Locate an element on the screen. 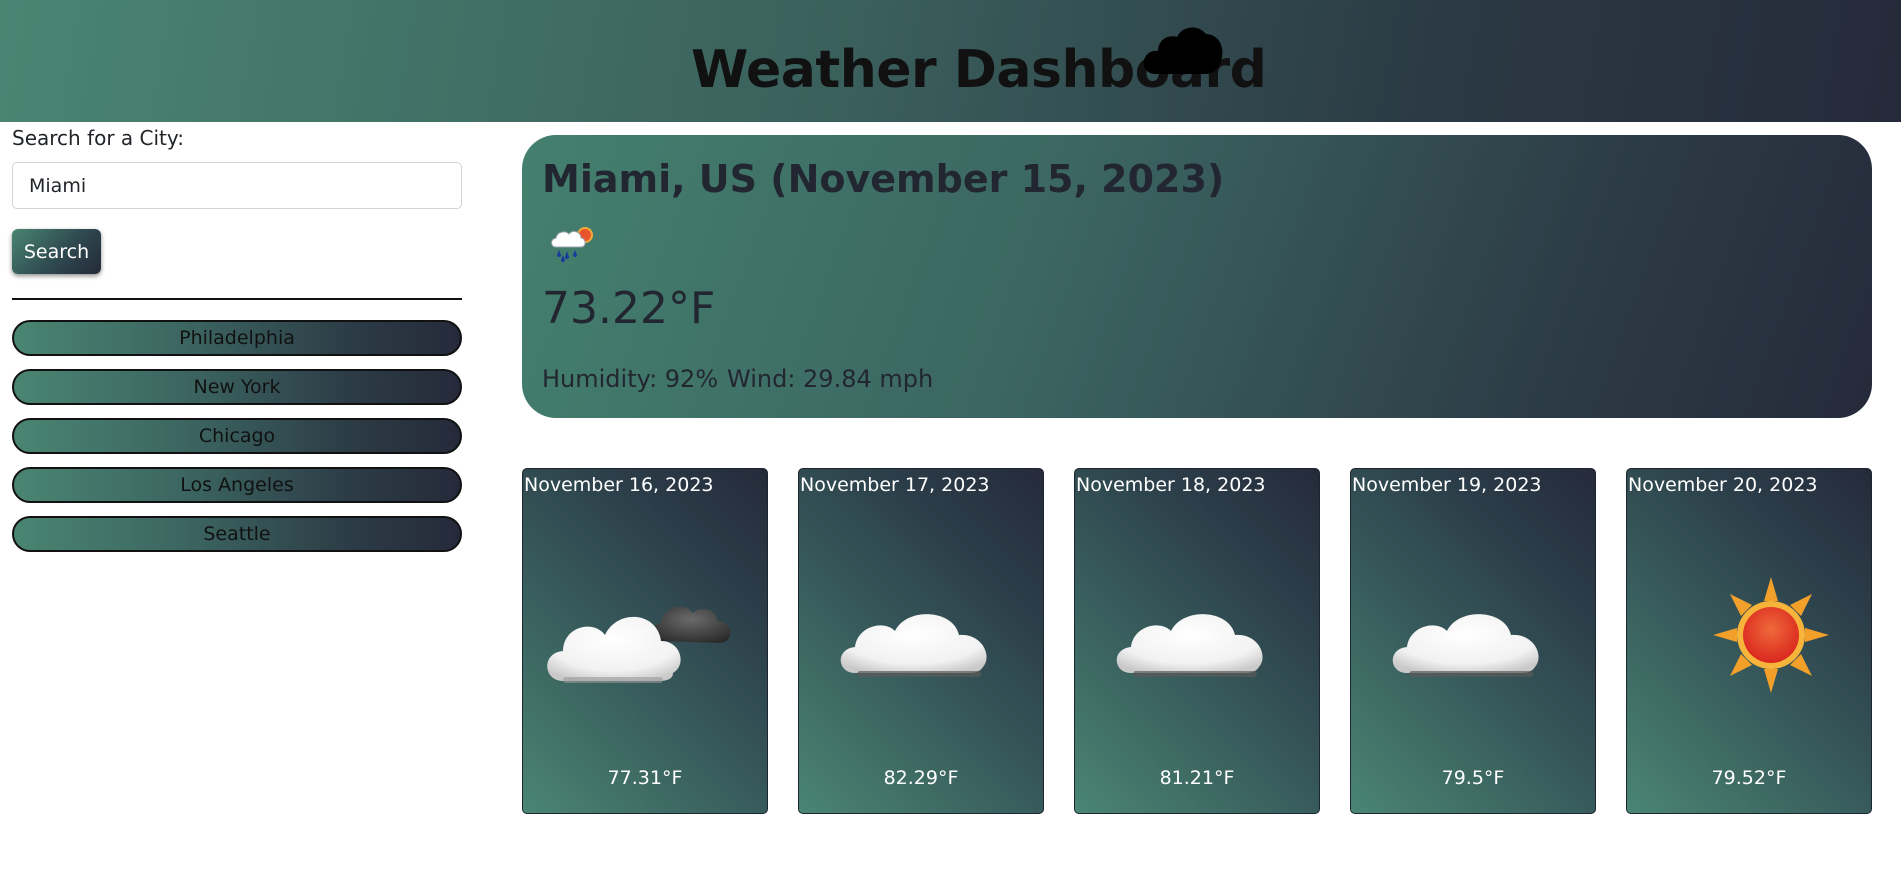  current-humidity: Humidity: 92% is located at coordinates (630, 379).